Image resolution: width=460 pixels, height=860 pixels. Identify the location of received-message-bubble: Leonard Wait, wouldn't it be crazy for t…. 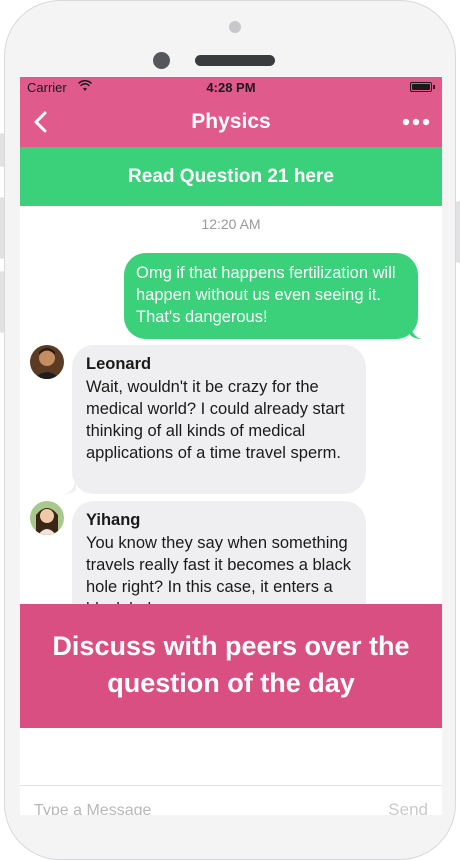
(219, 419).